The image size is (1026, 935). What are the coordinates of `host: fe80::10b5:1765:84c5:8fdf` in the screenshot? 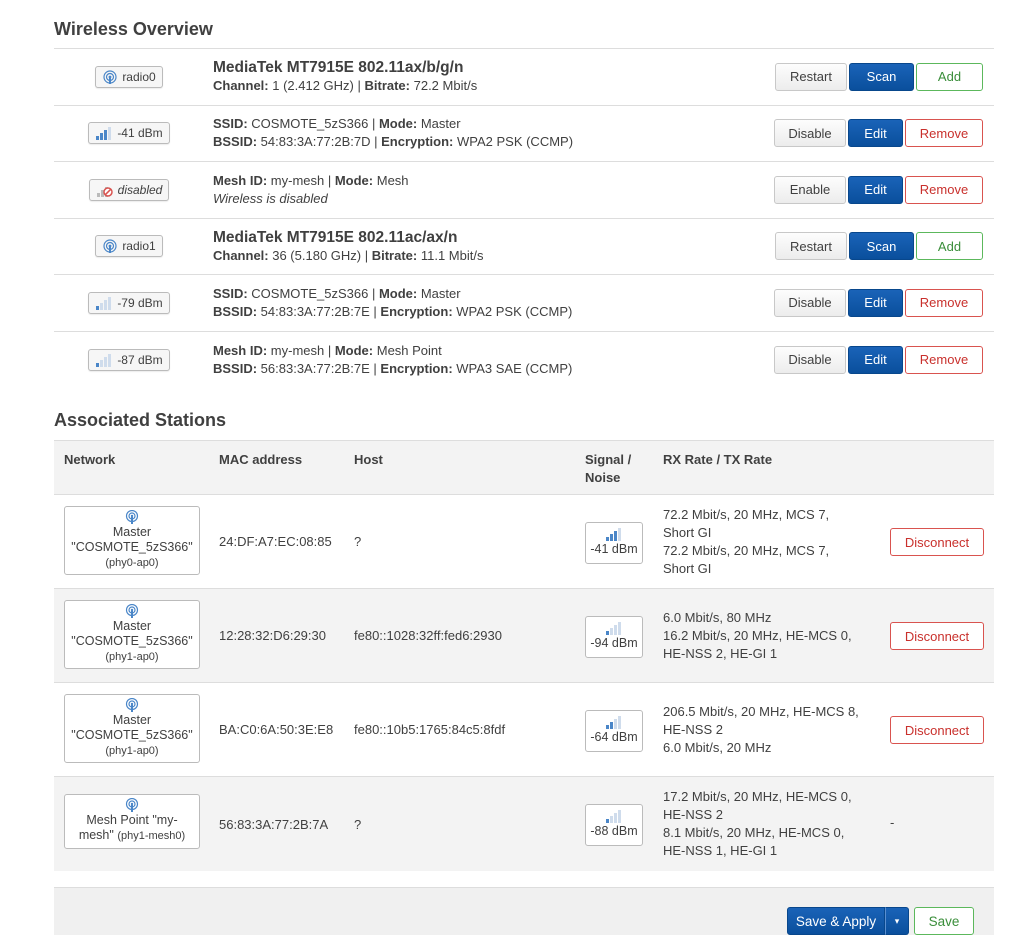 It's located at (430, 729).